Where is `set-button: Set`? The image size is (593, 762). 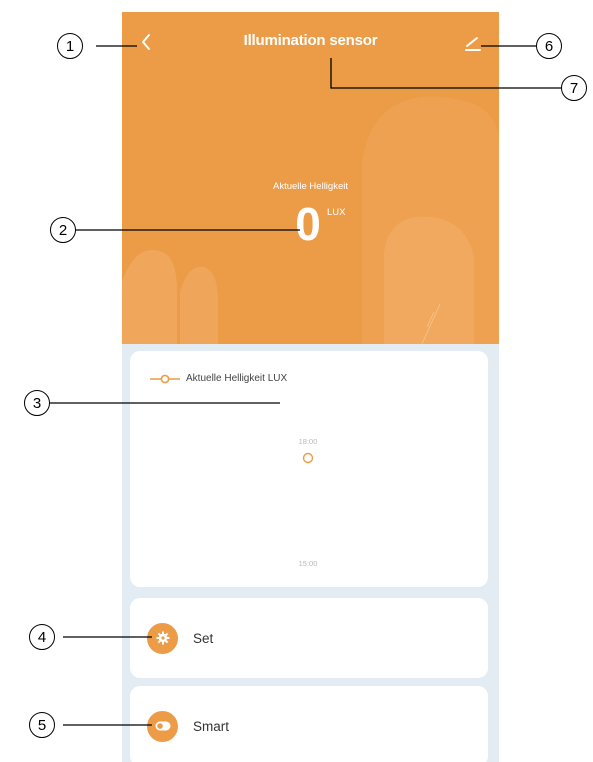 set-button: Set is located at coordinates (309, 638).